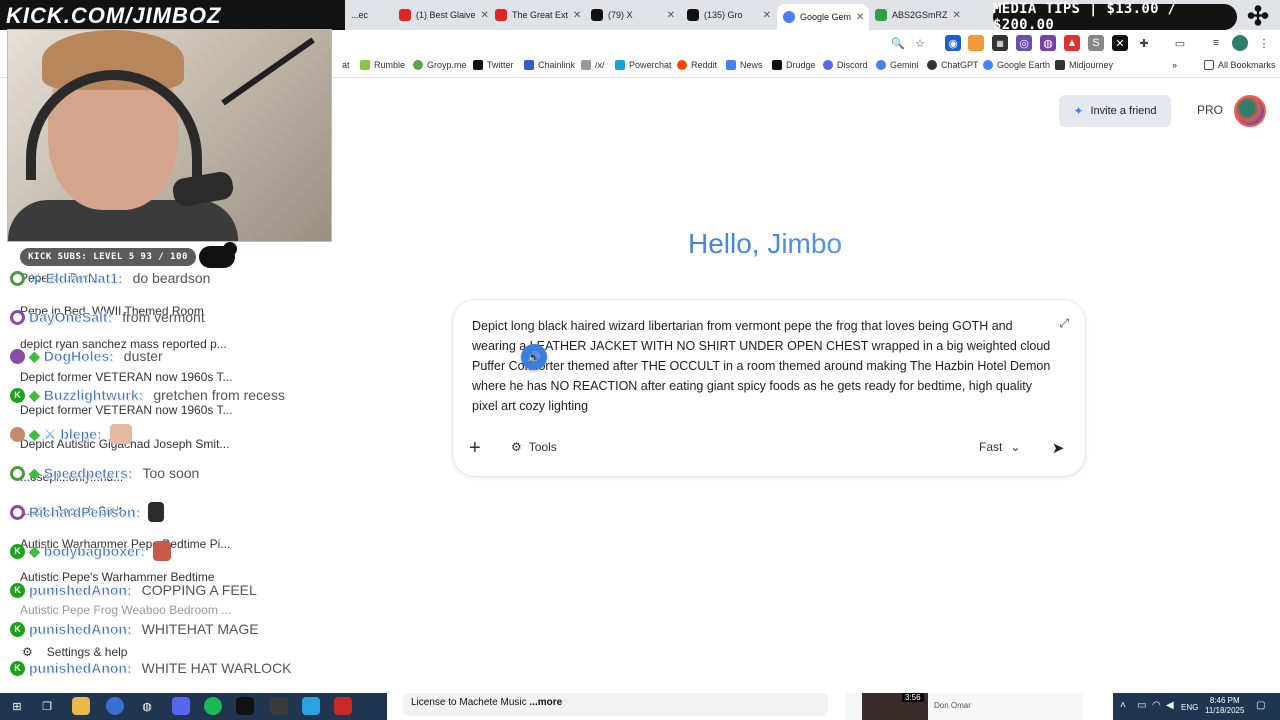  What do you see at coordinates (1250, 111) in the screenshot?
I see `avatar` at bounding box center [1250, 111].